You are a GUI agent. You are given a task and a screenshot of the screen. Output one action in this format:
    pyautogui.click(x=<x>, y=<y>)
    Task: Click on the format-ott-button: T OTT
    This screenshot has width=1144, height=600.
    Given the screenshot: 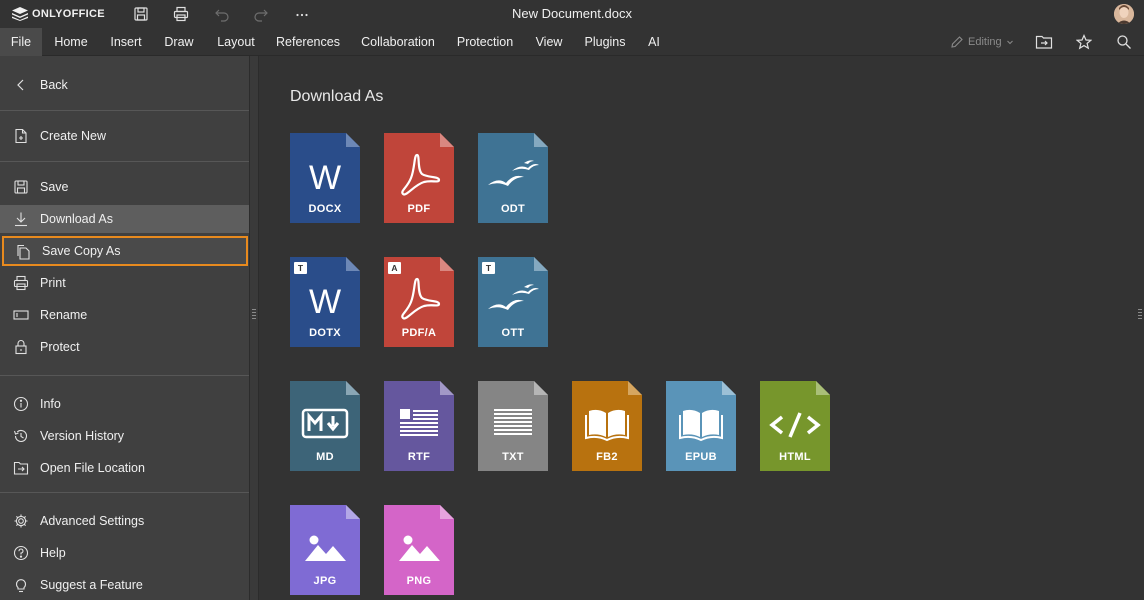 What is the action you would take?
    pyautogui.click(x=513, y=302)
    